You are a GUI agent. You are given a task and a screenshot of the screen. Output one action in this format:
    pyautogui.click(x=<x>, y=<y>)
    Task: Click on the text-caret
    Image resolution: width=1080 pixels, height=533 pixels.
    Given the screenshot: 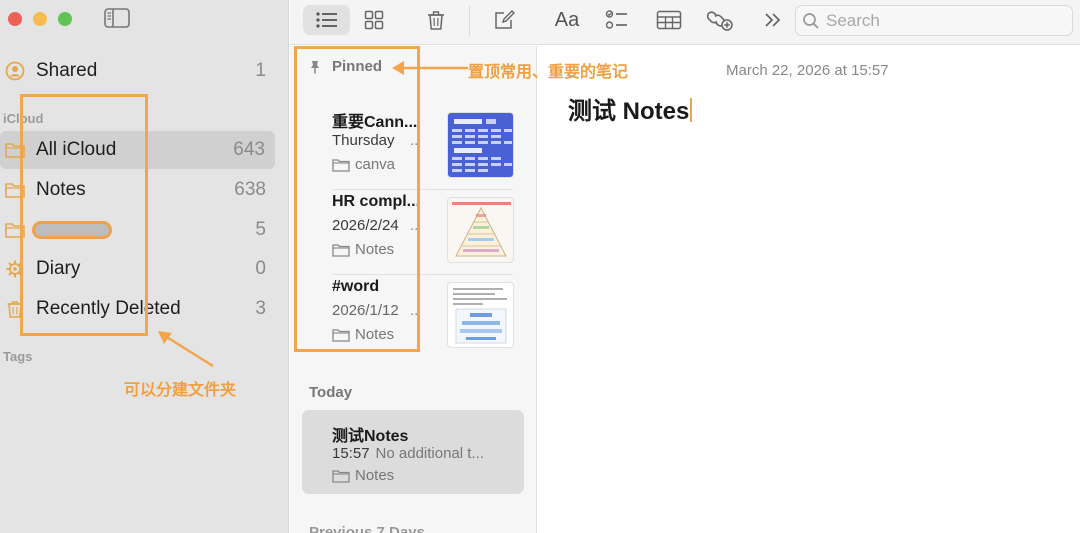 What is the action you would take?
    pyautogui.click(x=691, y=110)
    